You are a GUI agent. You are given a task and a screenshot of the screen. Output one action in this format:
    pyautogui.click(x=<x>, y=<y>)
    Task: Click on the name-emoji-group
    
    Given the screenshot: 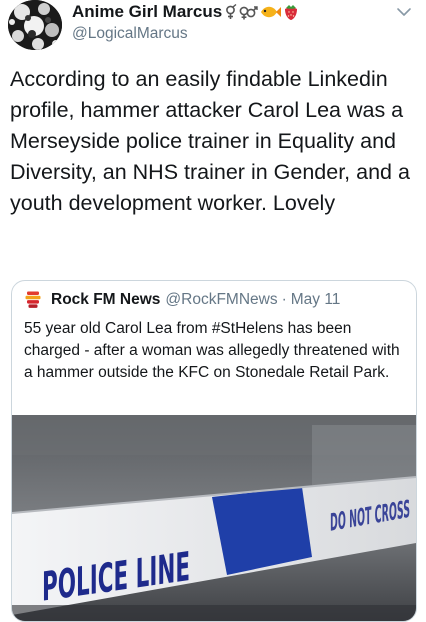 What is the action you would take?
    pyautogui.click(x=262, y=12)
    